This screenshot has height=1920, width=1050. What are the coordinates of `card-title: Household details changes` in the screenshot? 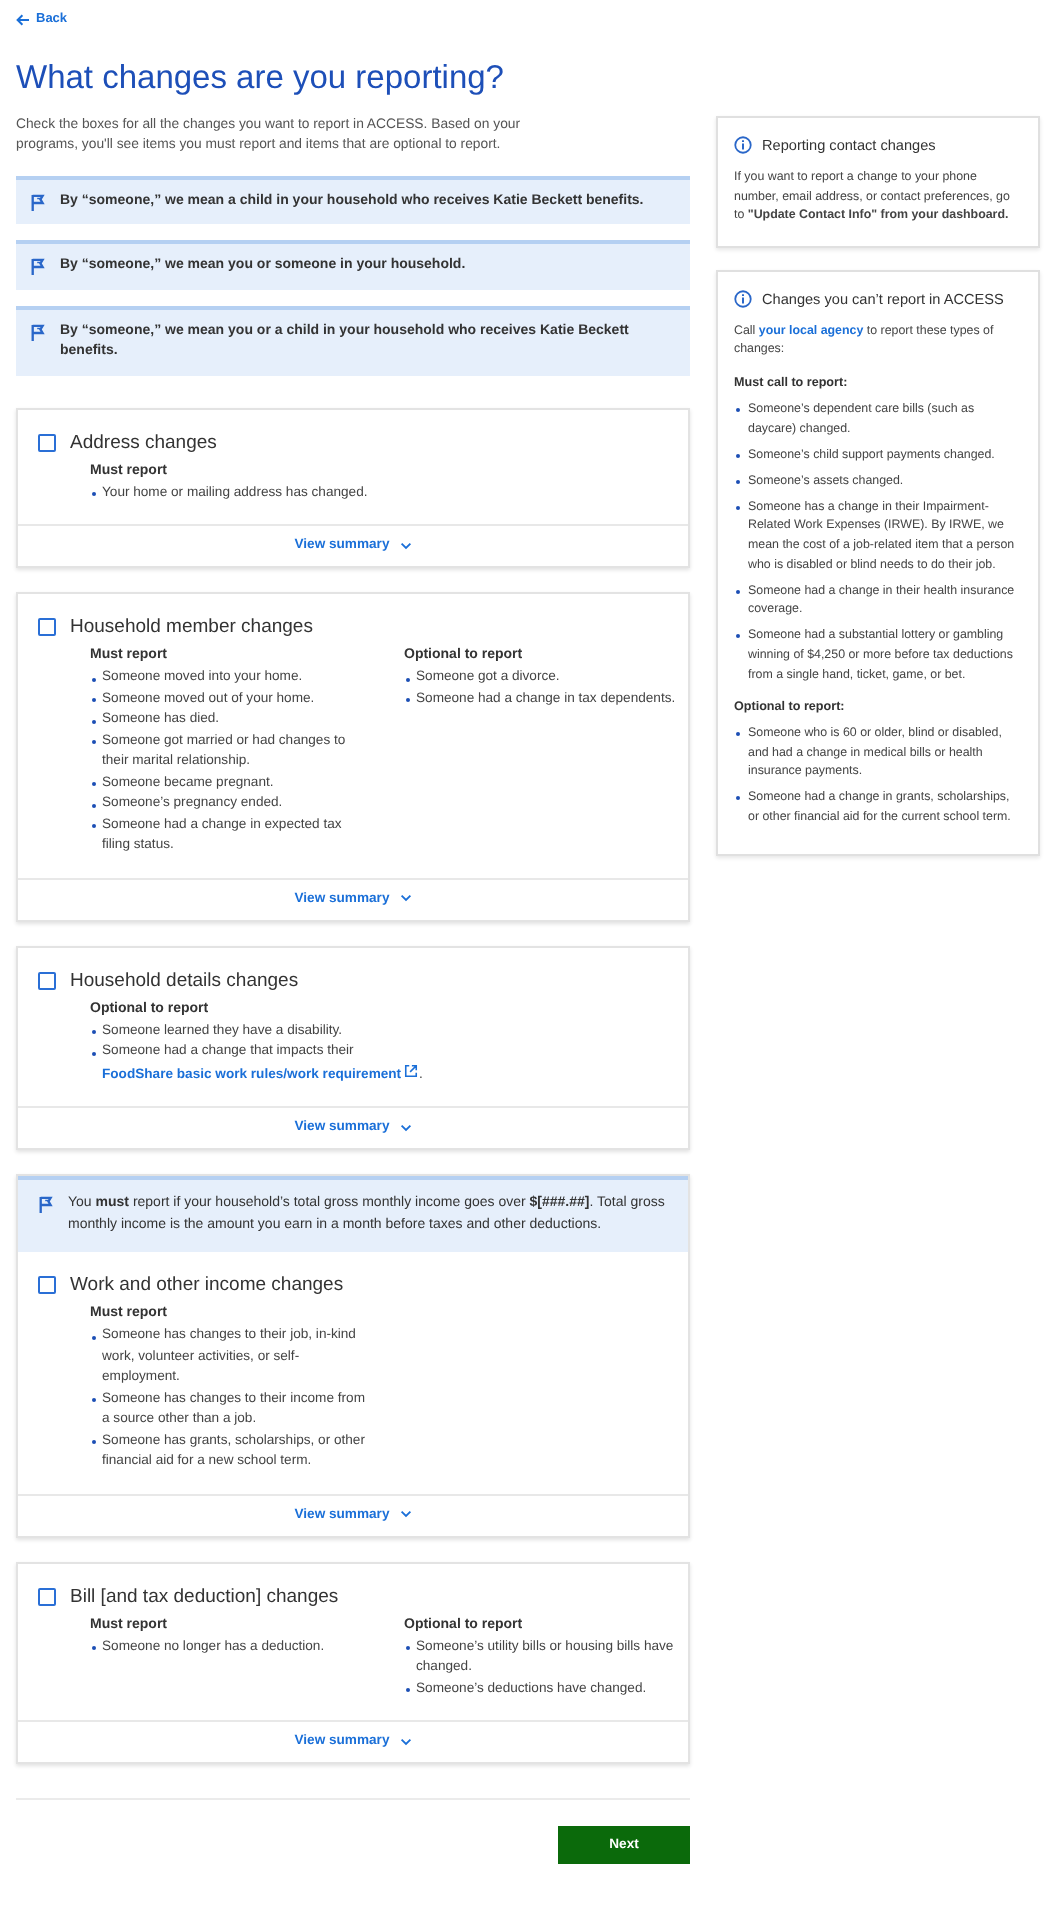 It's located at (184, 980).